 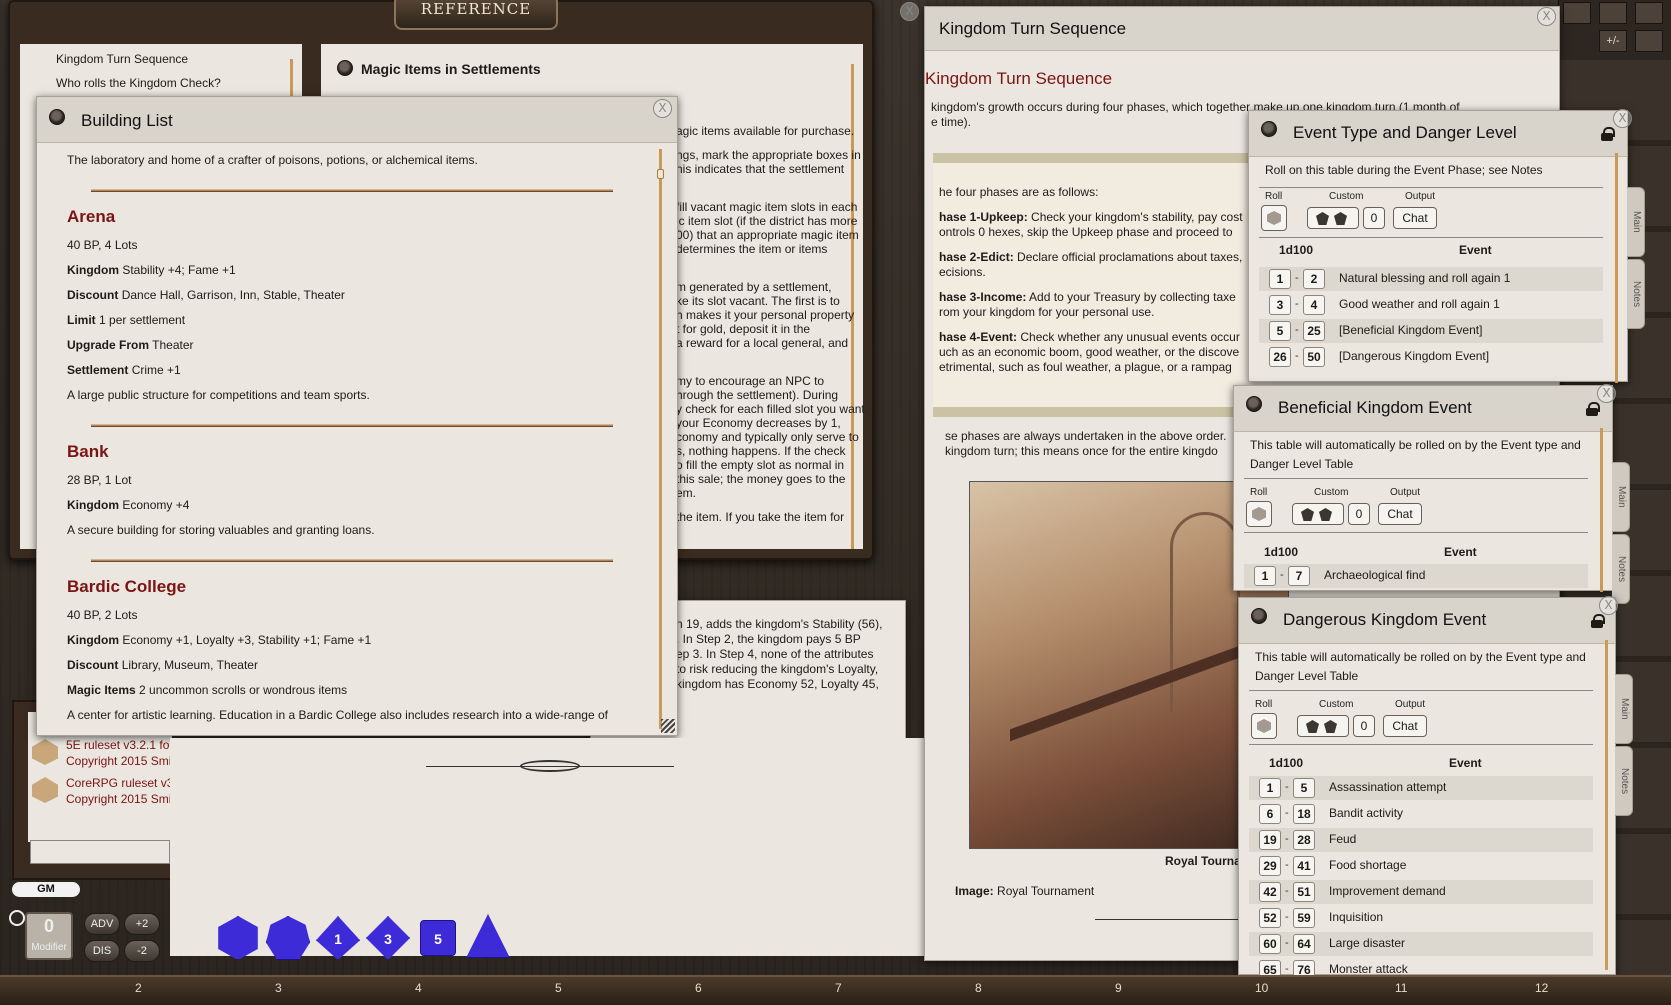 I want to click on event-result: Food shortage, so click(x=1367, y=865).